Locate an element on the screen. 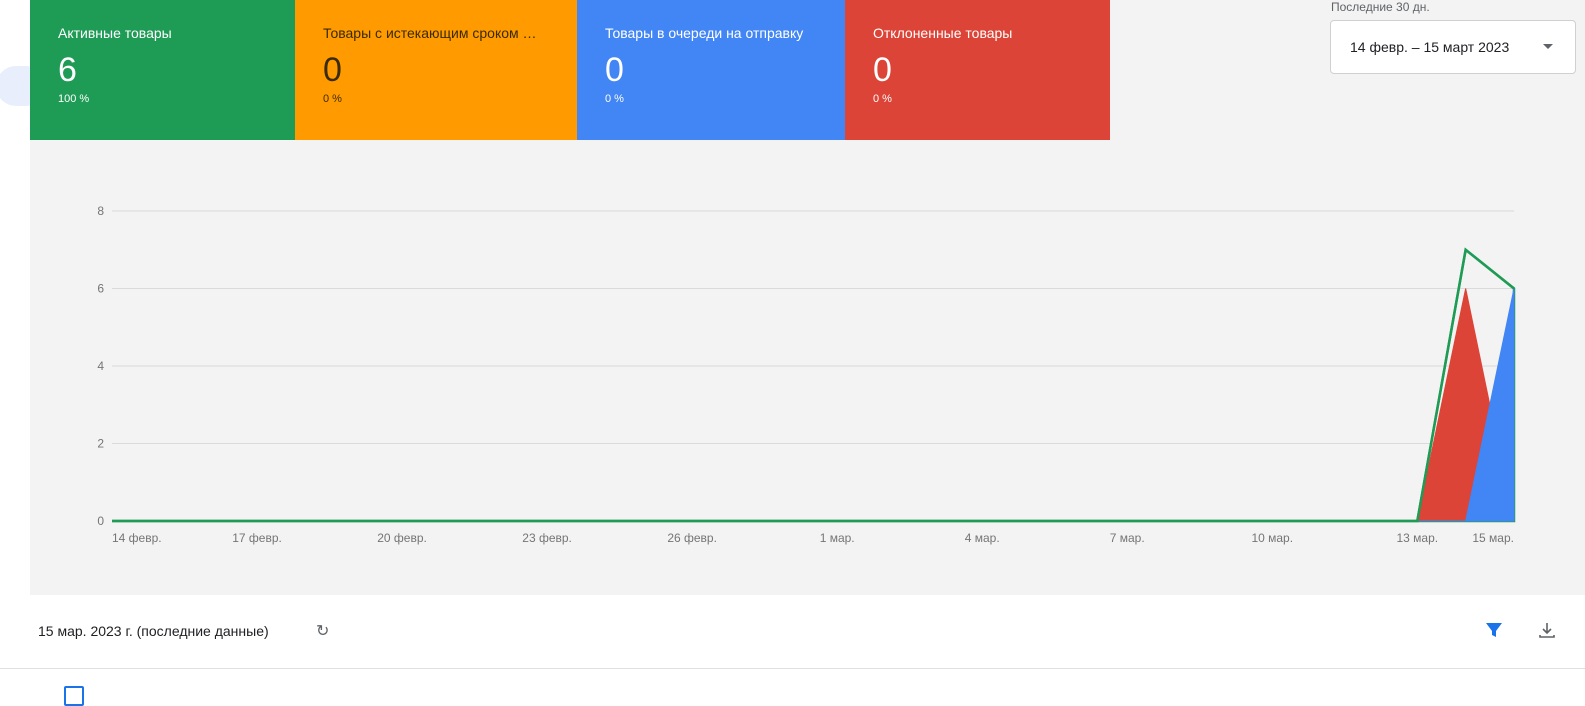 Image resolution: width=1585 pixels, height=706 pixels. data-date-label: 15 мар. 2023 г. (последние данные) is located at coordinates (153, 631).